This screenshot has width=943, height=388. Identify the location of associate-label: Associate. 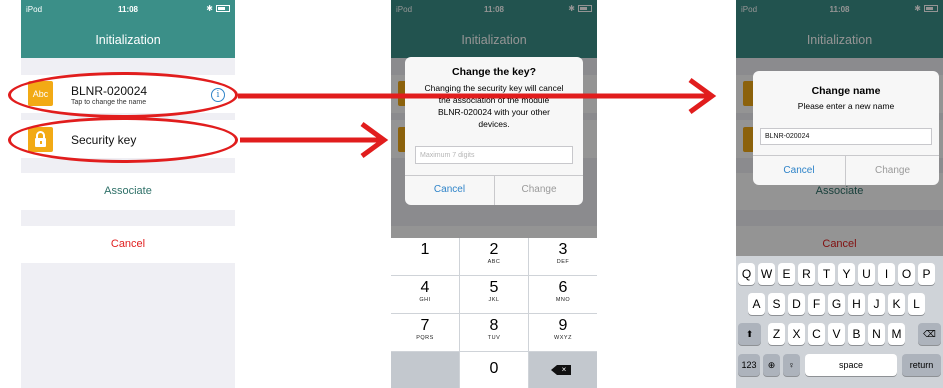
(128, 191).